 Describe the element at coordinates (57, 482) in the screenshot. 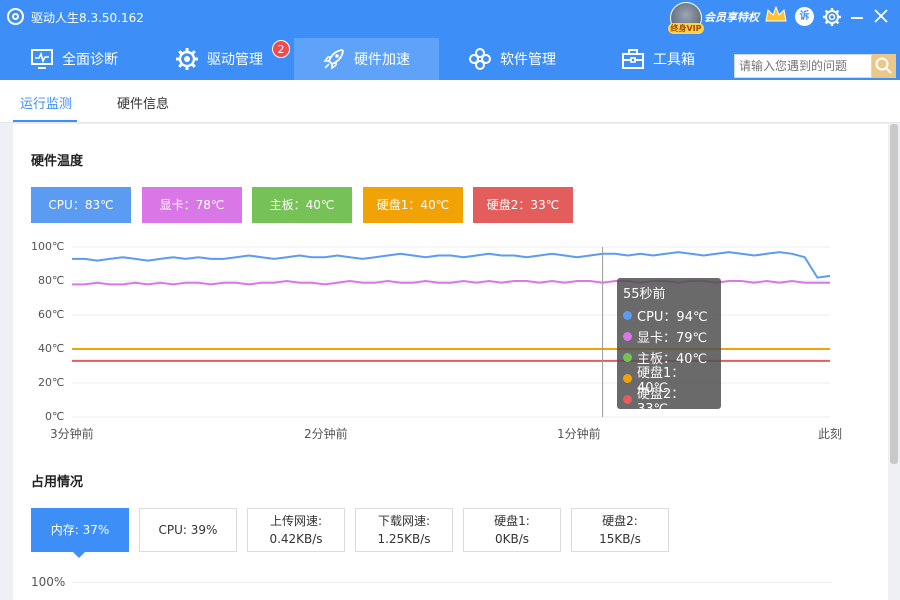

I see `usage-section-title: 占用情况` at that location.